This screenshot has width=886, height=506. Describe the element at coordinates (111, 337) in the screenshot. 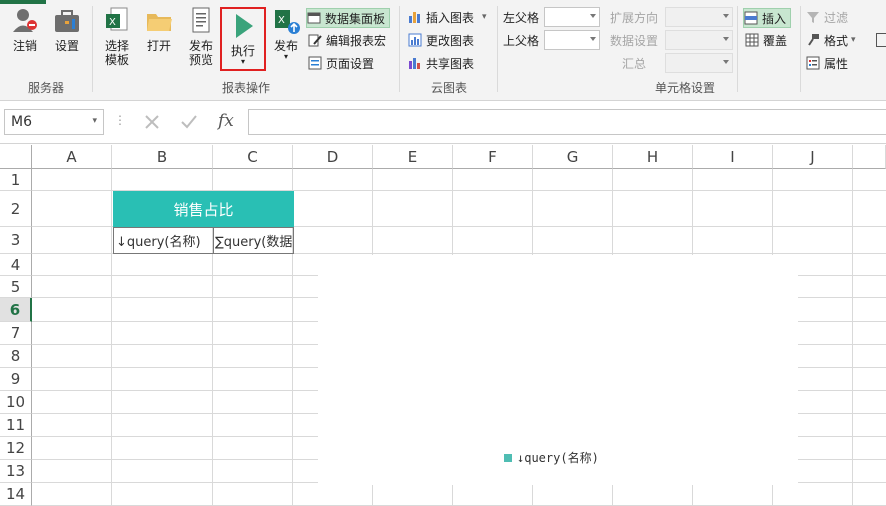

I see `grid-column-line` at that location.